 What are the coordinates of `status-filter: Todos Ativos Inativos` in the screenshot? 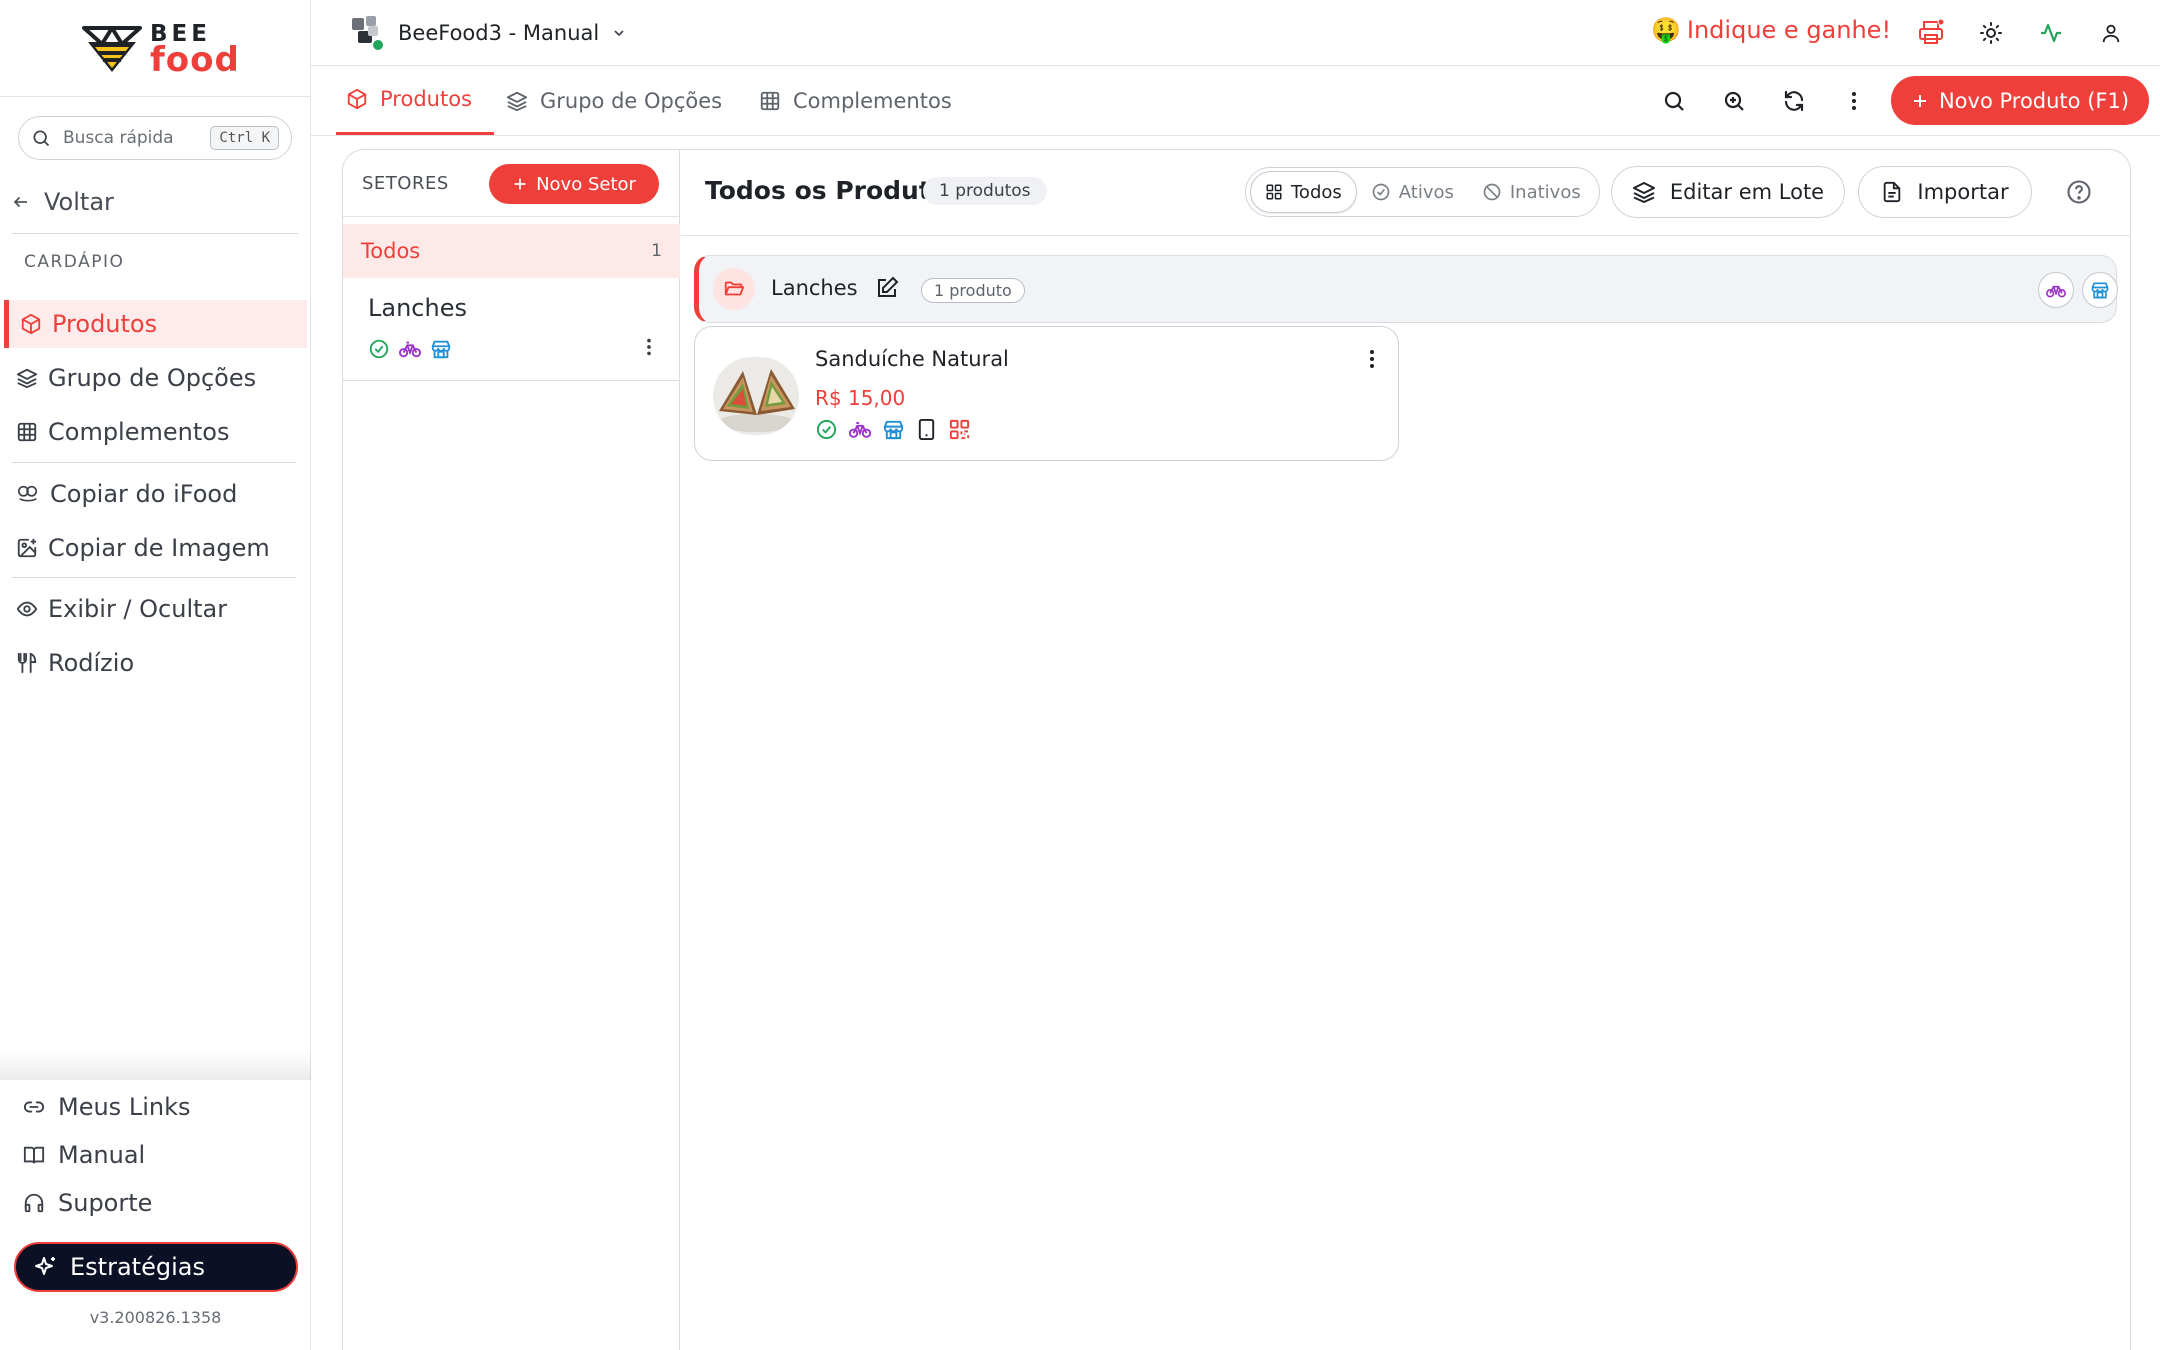 It's located at (1422, 192).